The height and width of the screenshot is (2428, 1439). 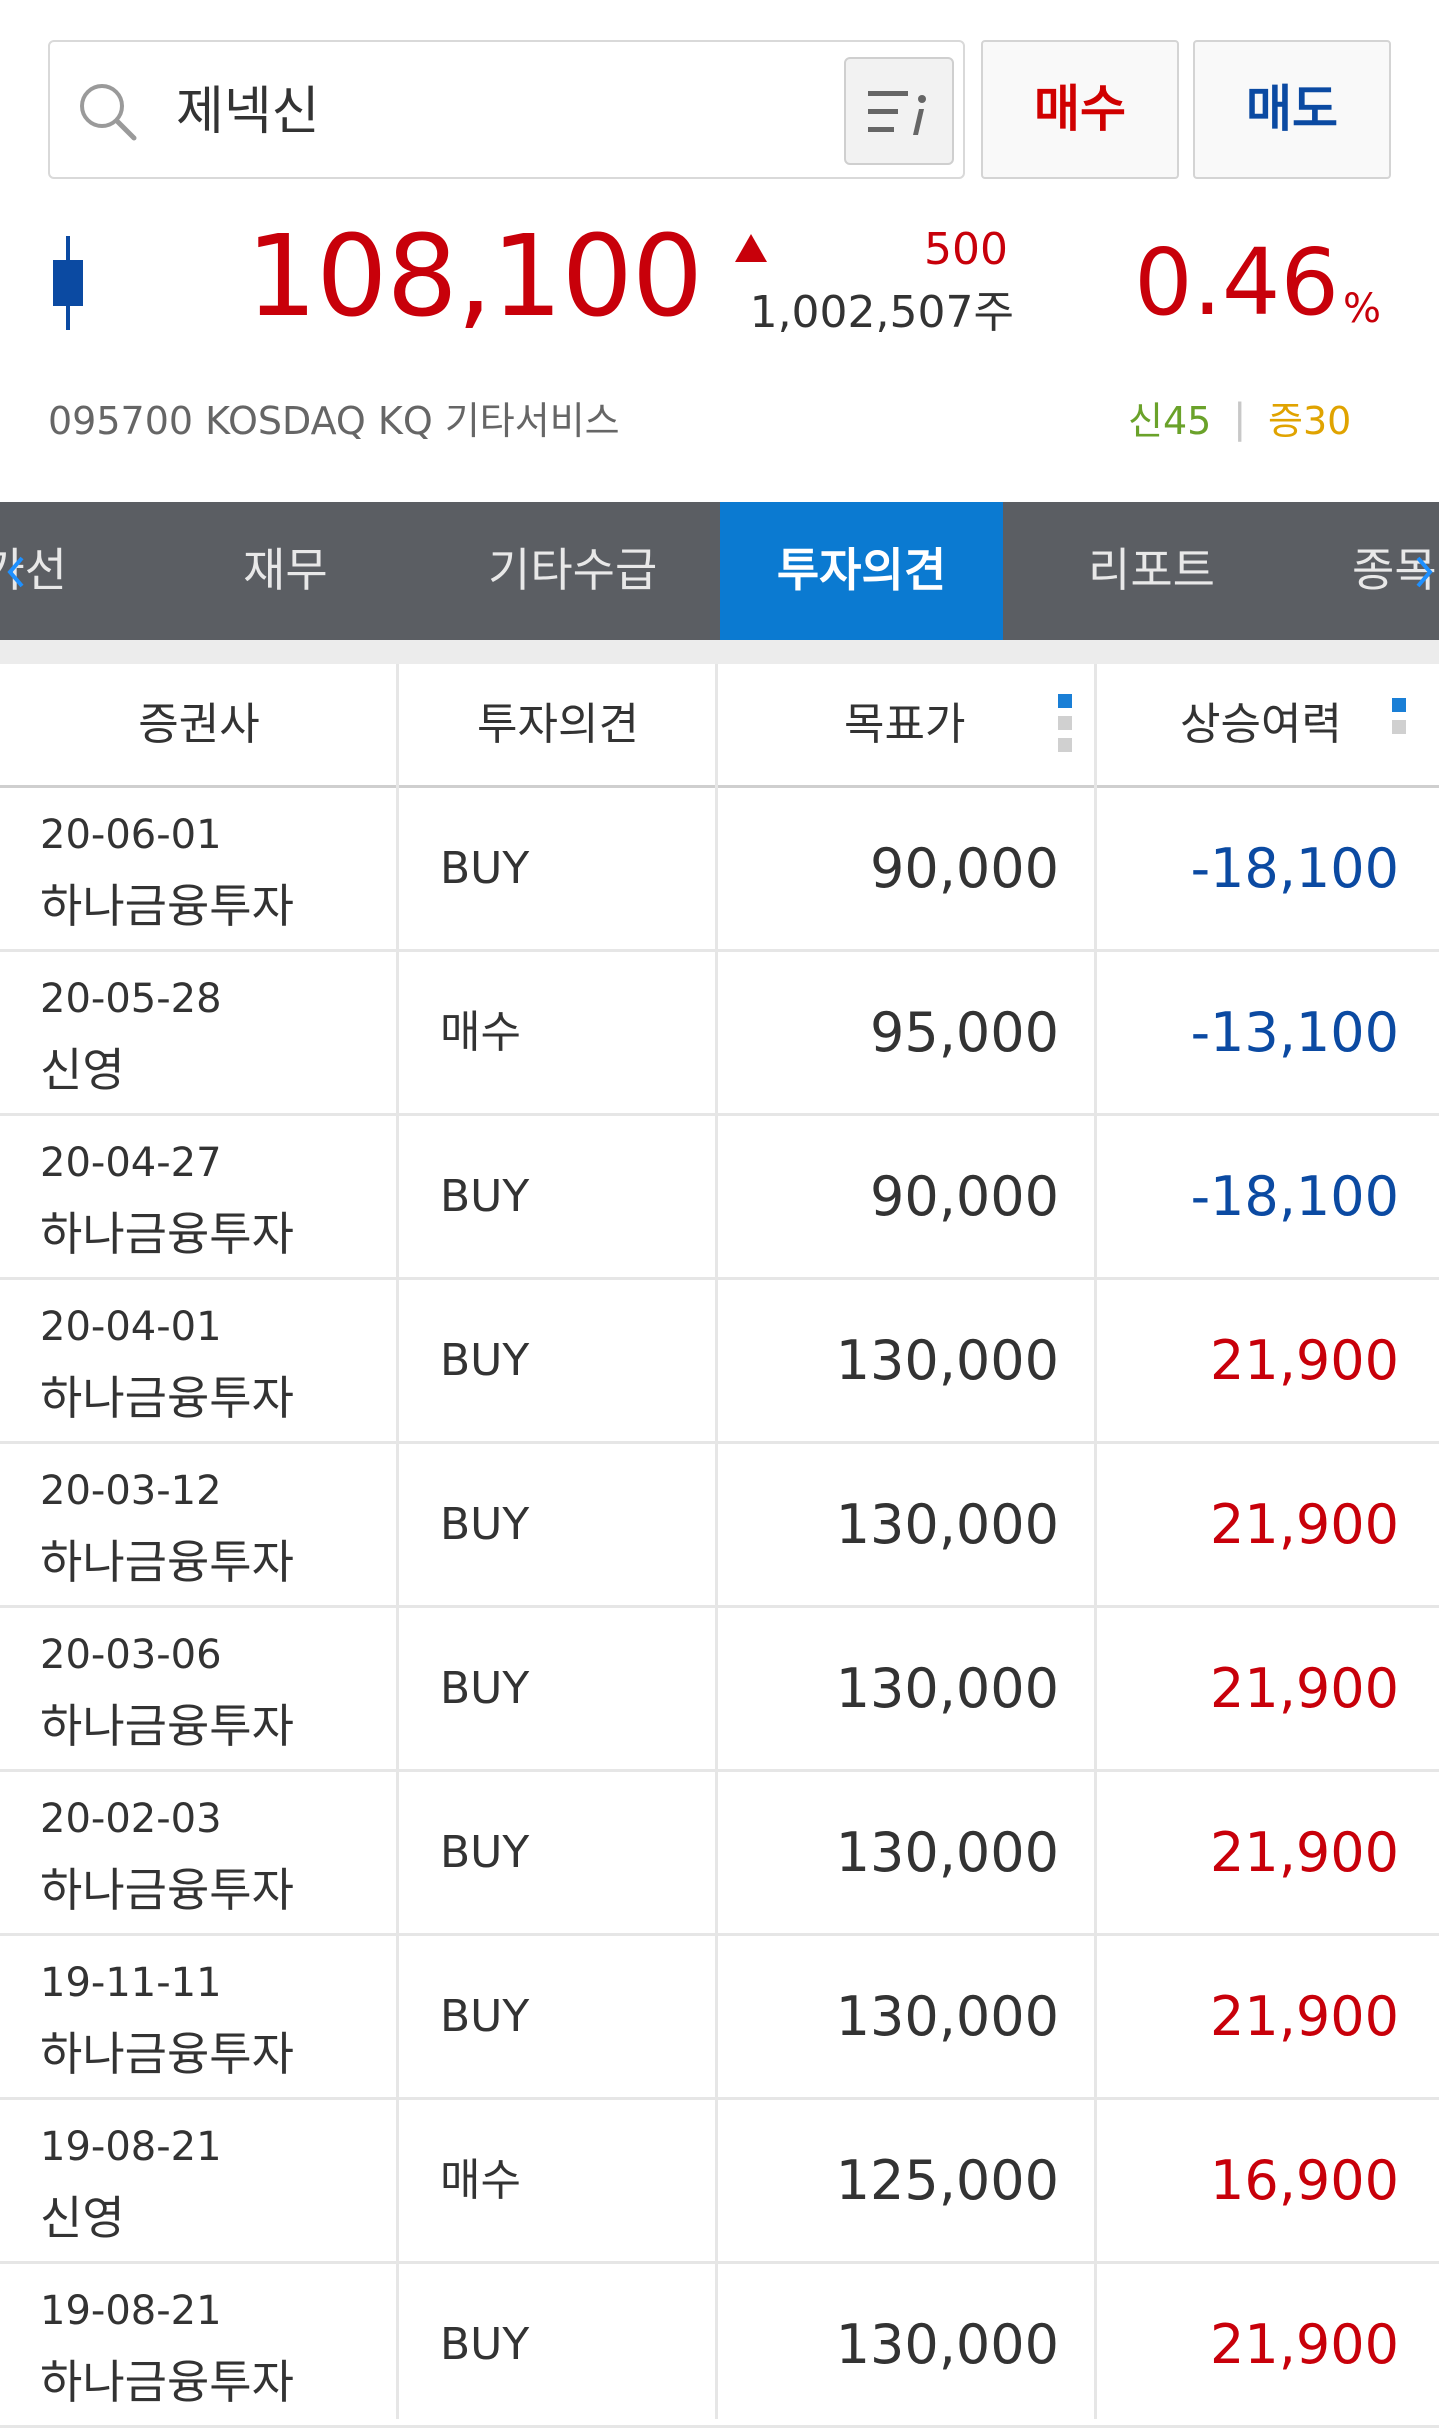 I want to click on change-percent: 0.46, so click(x=1236, y=282).